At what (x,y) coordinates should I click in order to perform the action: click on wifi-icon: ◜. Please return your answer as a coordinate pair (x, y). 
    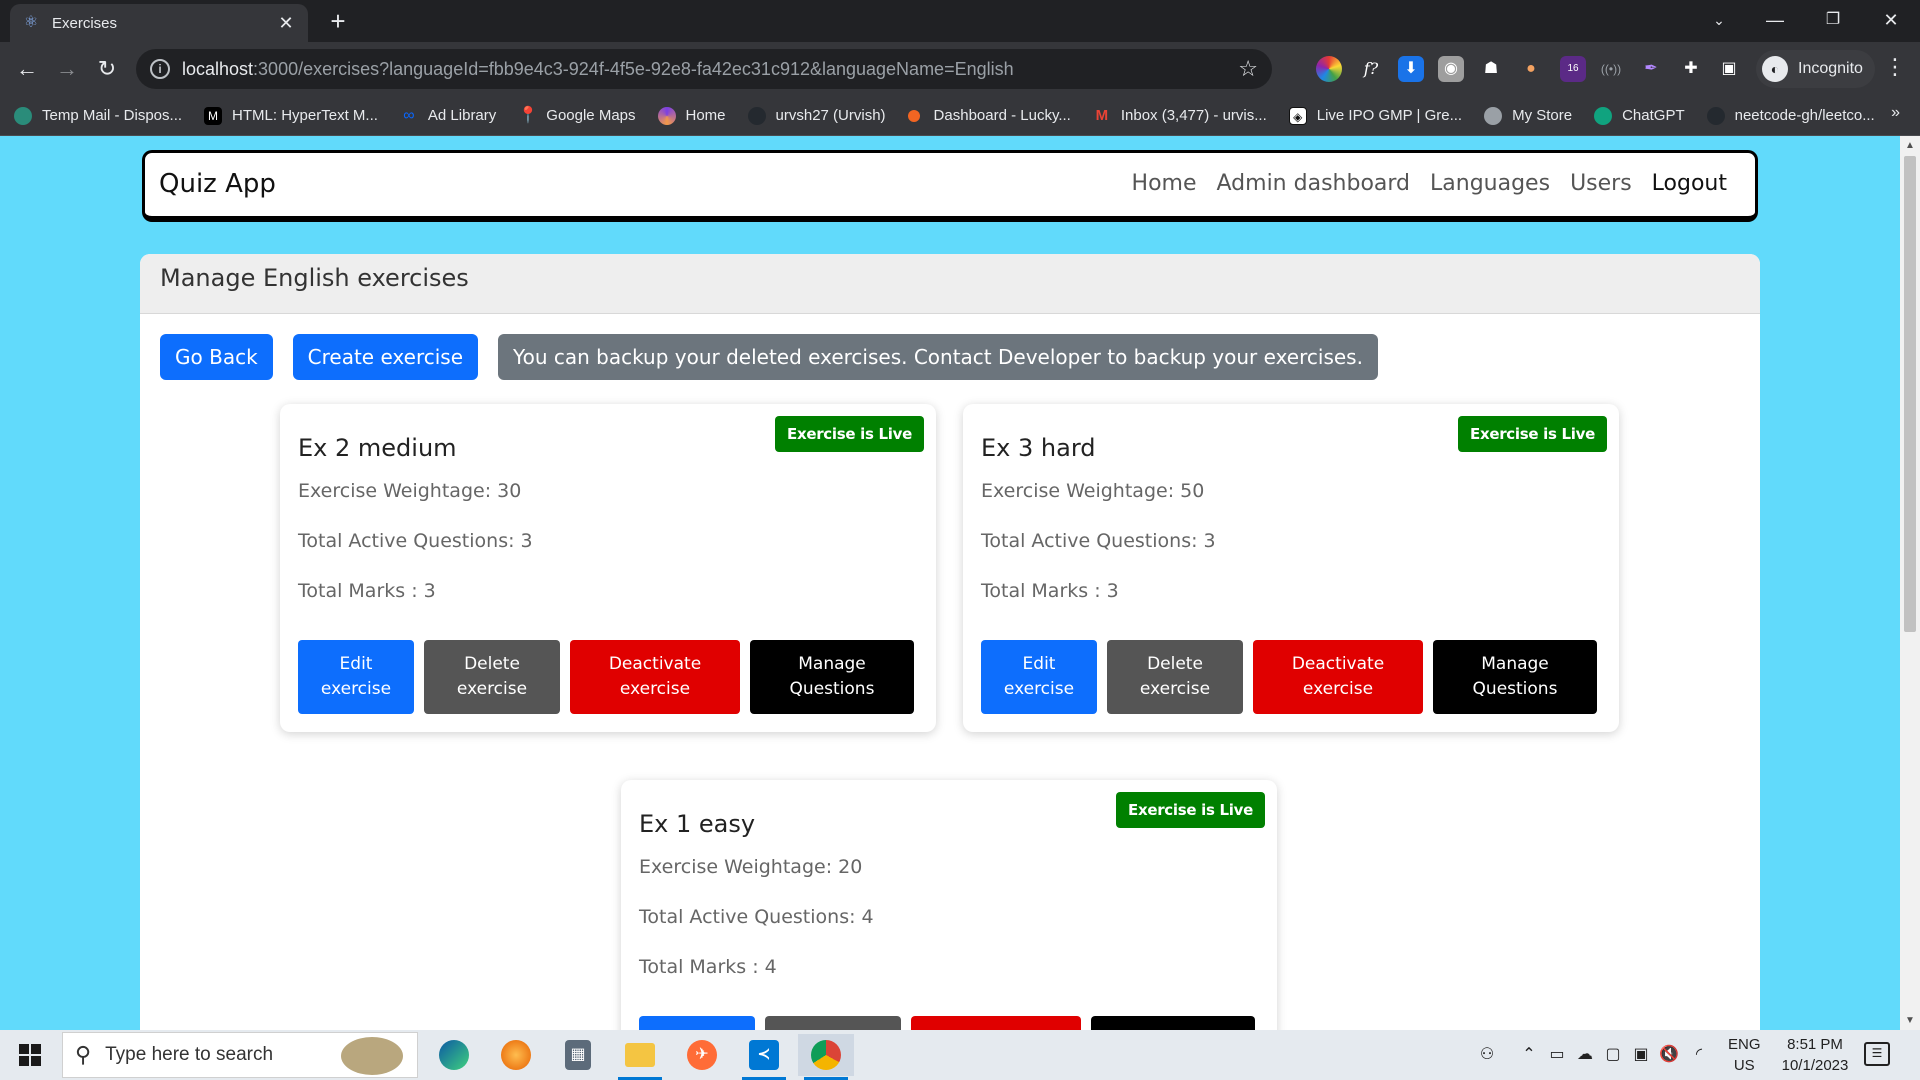
    Looking at the image, I should click on (1699, 1055).